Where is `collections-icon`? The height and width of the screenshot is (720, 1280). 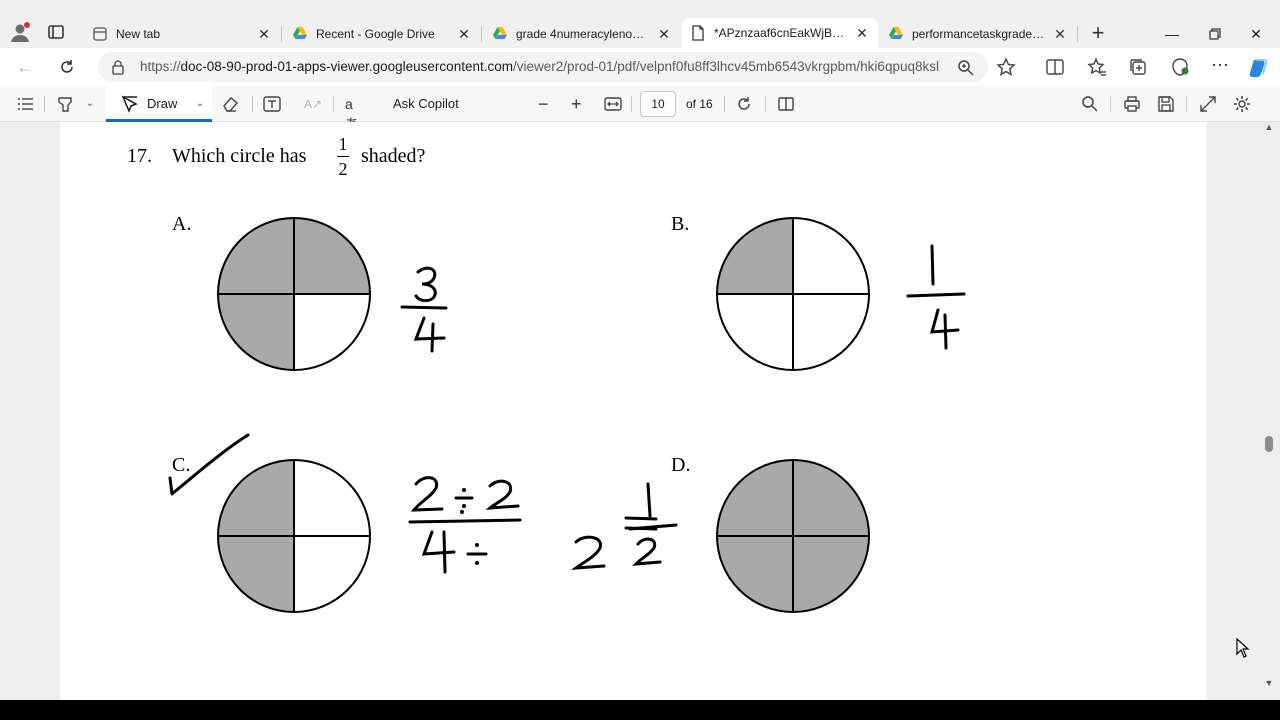
collections-icon is located at coordinates (1138, 67).